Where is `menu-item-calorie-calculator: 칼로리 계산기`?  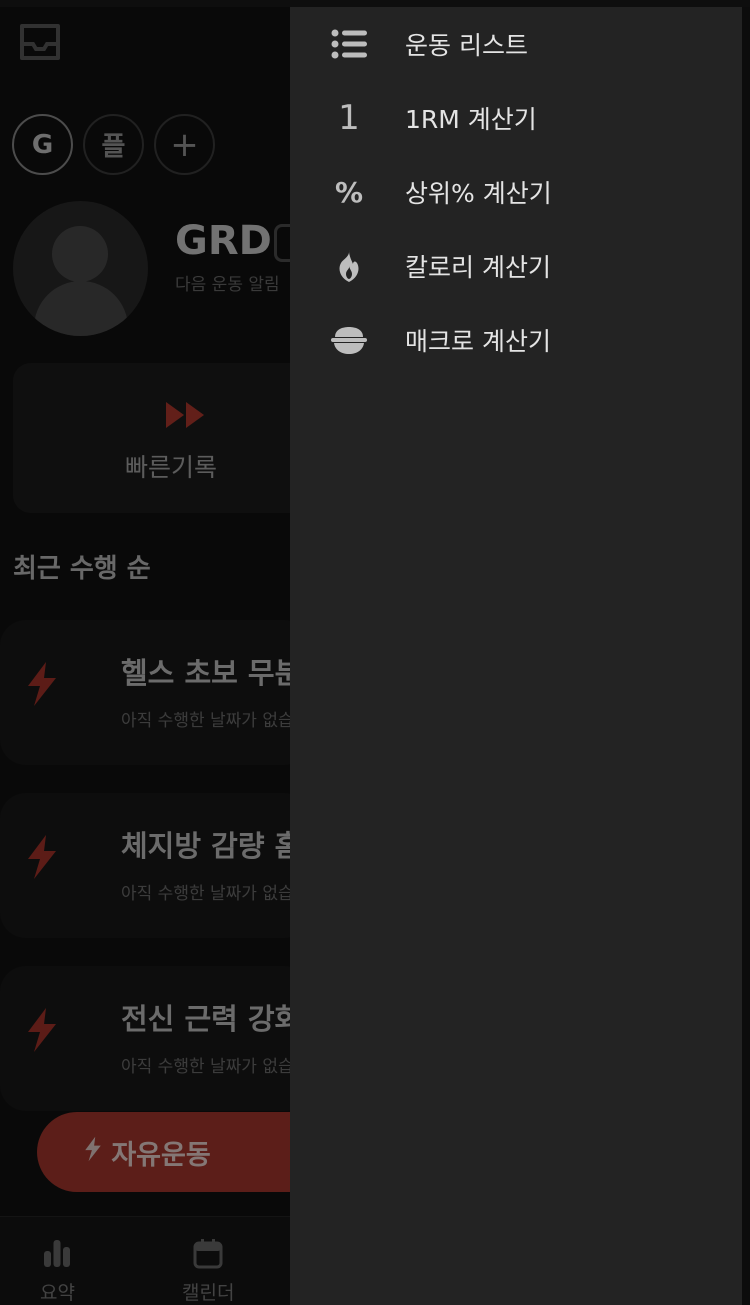 menu-item-calorie-calculator: 칼로리 계산기 is located at coordinates (516, 266).